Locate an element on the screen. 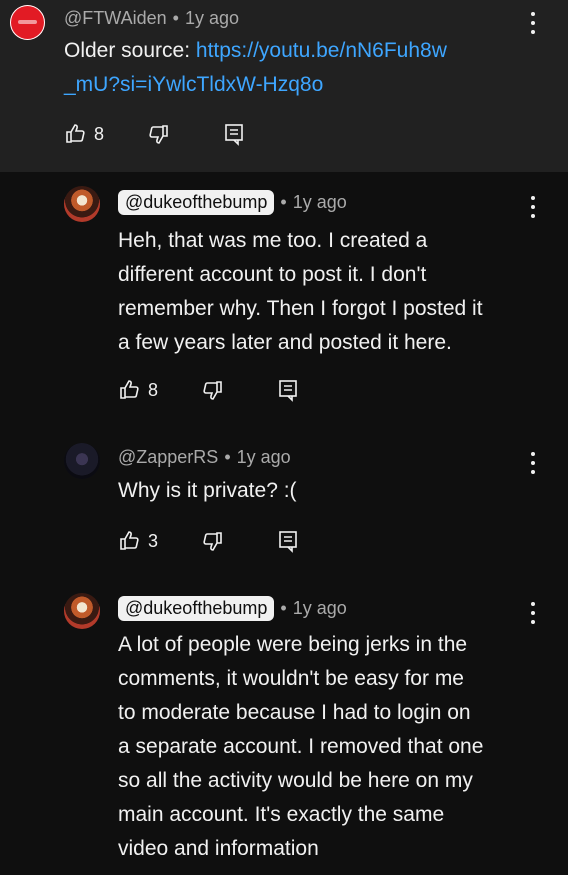 The image size is (568, 875). author-handle: @ZapperRS is located at coordinates (168, 457).